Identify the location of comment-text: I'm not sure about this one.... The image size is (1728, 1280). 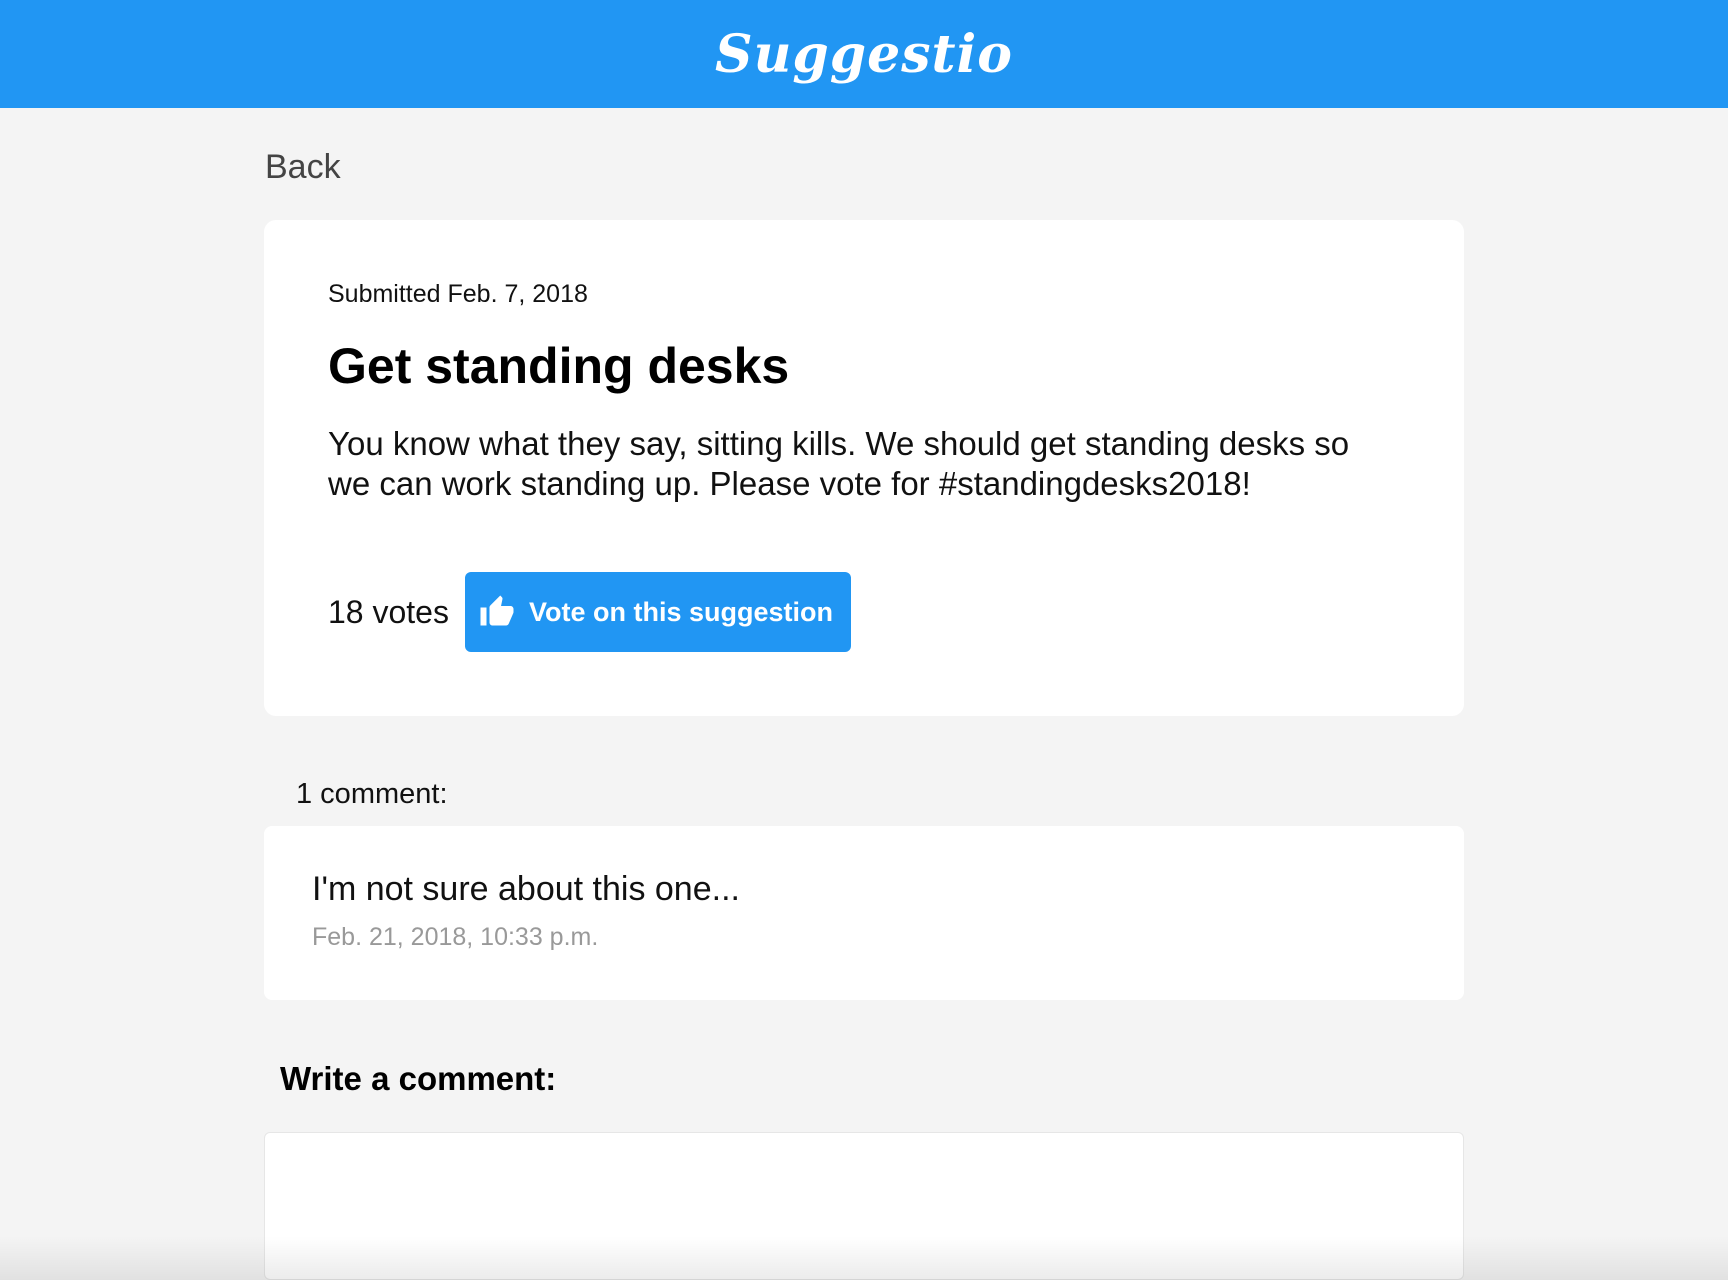
(526, 889).